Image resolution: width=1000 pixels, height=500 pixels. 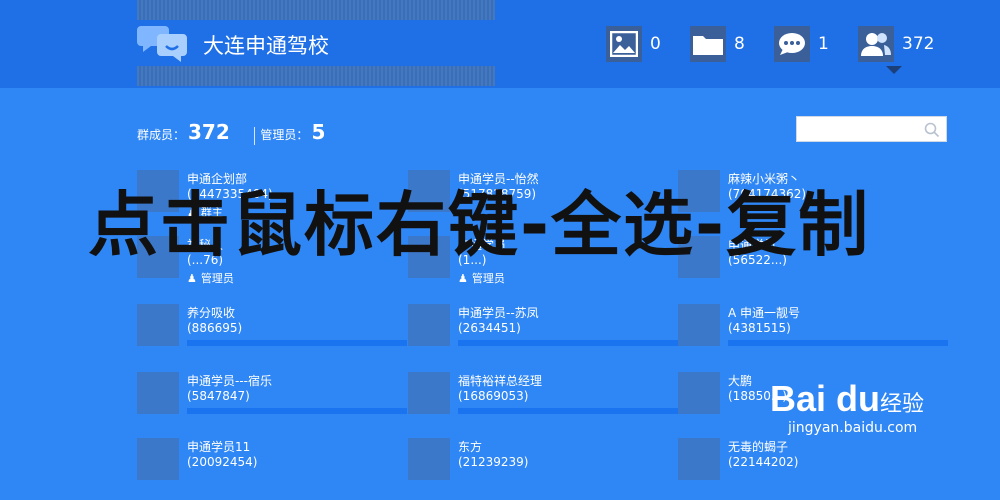 I want to click on instruction-overlay: 点击鼠标右键-全选-复制, so click(x=479, y=225).